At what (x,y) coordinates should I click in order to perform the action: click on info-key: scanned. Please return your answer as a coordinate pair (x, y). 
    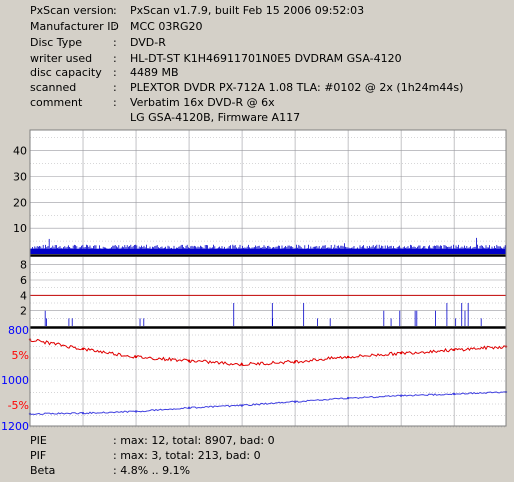
    Looking at the image, I should click on (53, 87).